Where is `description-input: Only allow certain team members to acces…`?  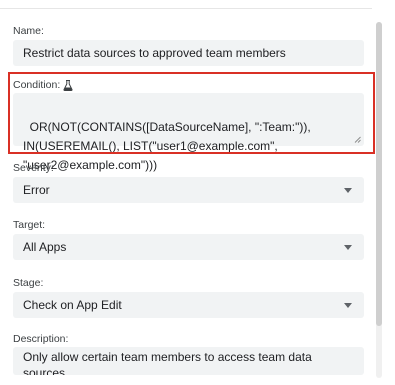
description-input: Only allow certain team members to acces… is located at coordinates (188, 361).